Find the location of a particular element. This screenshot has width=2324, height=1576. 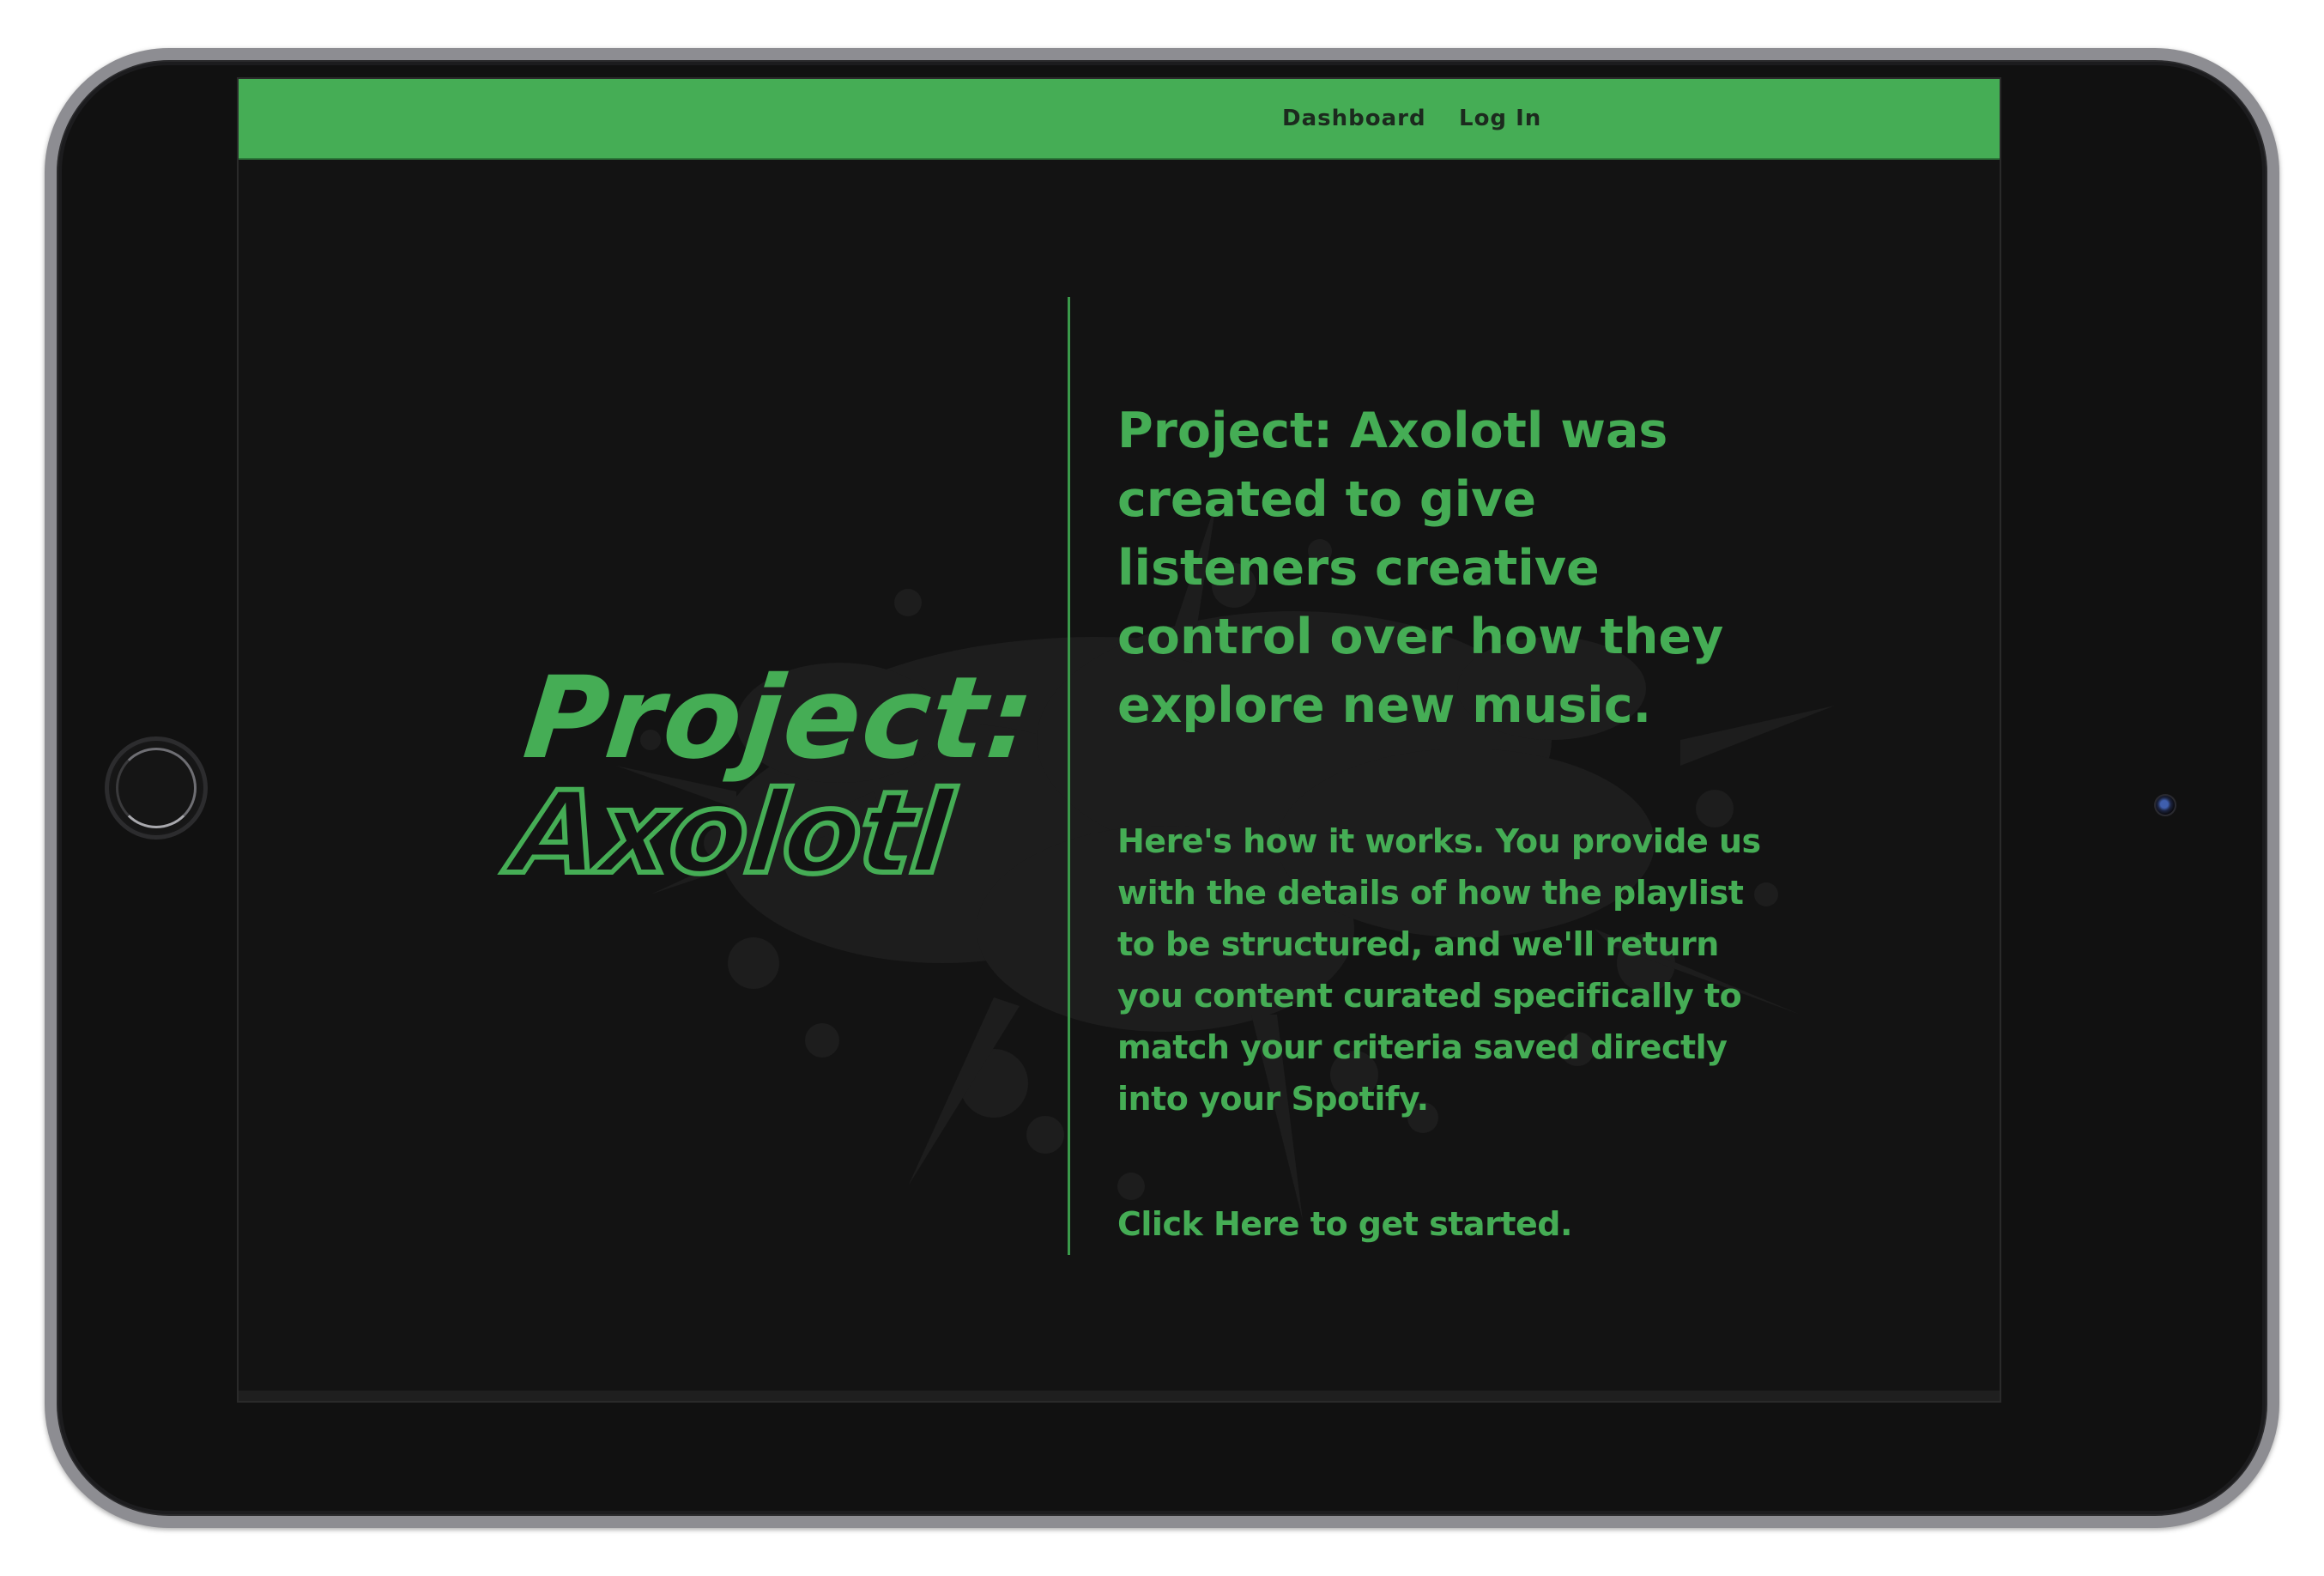

navbar: Dashboard Log In is located at coordinates (1119, 120).